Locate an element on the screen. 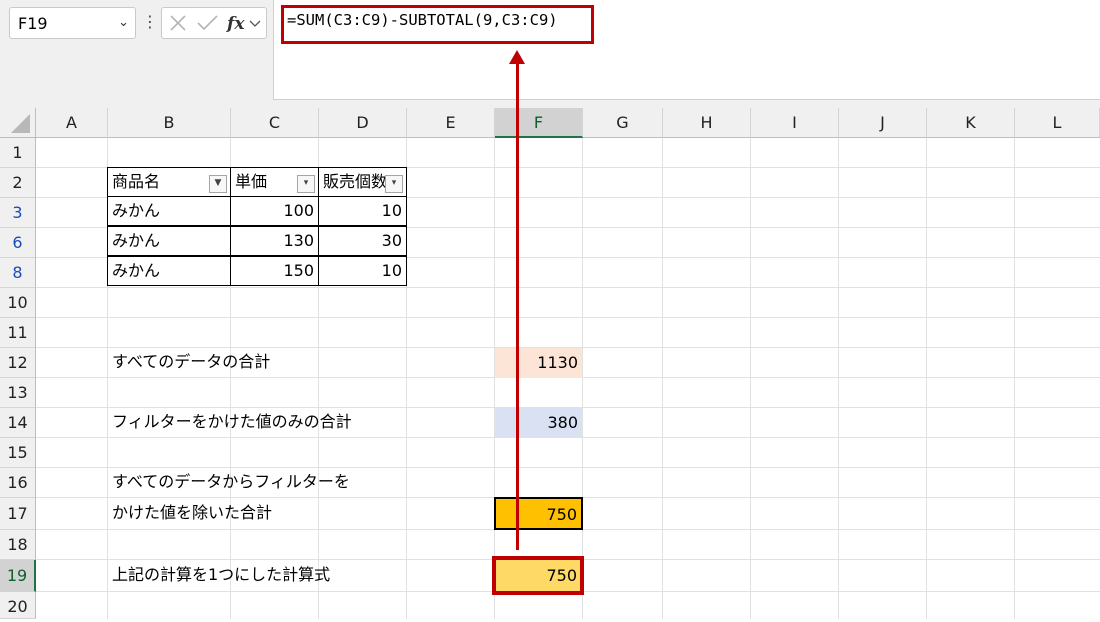 Image resolution: width=1100 pixels, height=622 pixels. cell-f14-filtered-total: 380 is located at coordinates (538, 423).